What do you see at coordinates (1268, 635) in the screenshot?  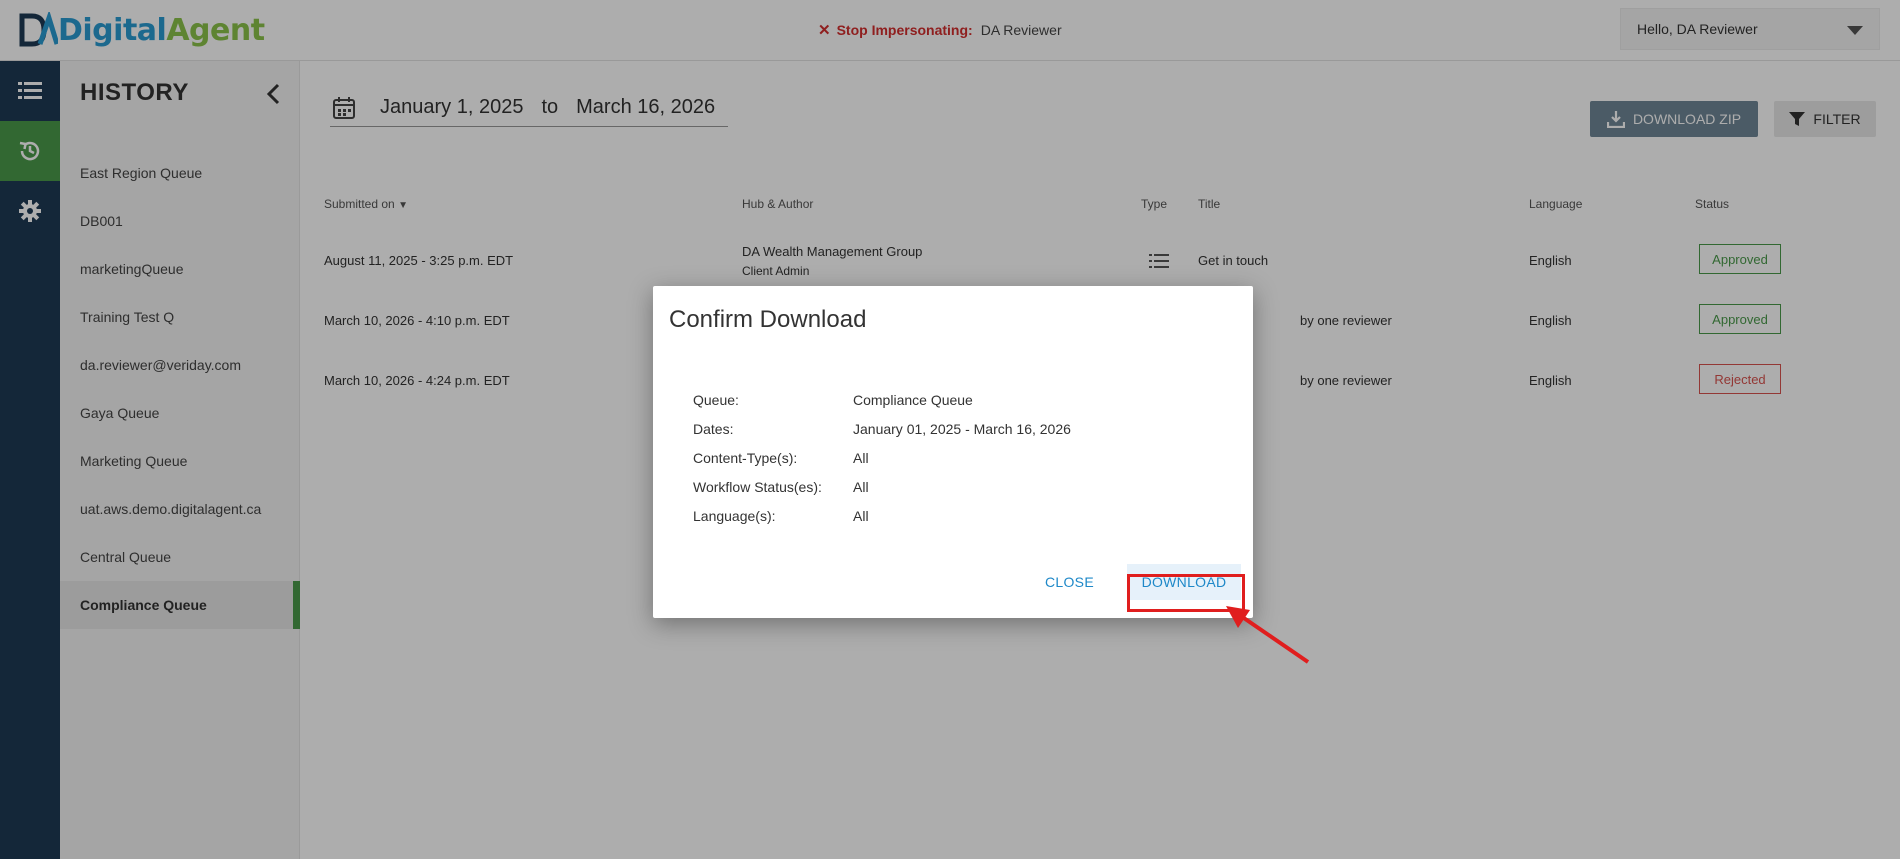 I see `annotation-arrow-icon` at bounding box center [1268, 635].